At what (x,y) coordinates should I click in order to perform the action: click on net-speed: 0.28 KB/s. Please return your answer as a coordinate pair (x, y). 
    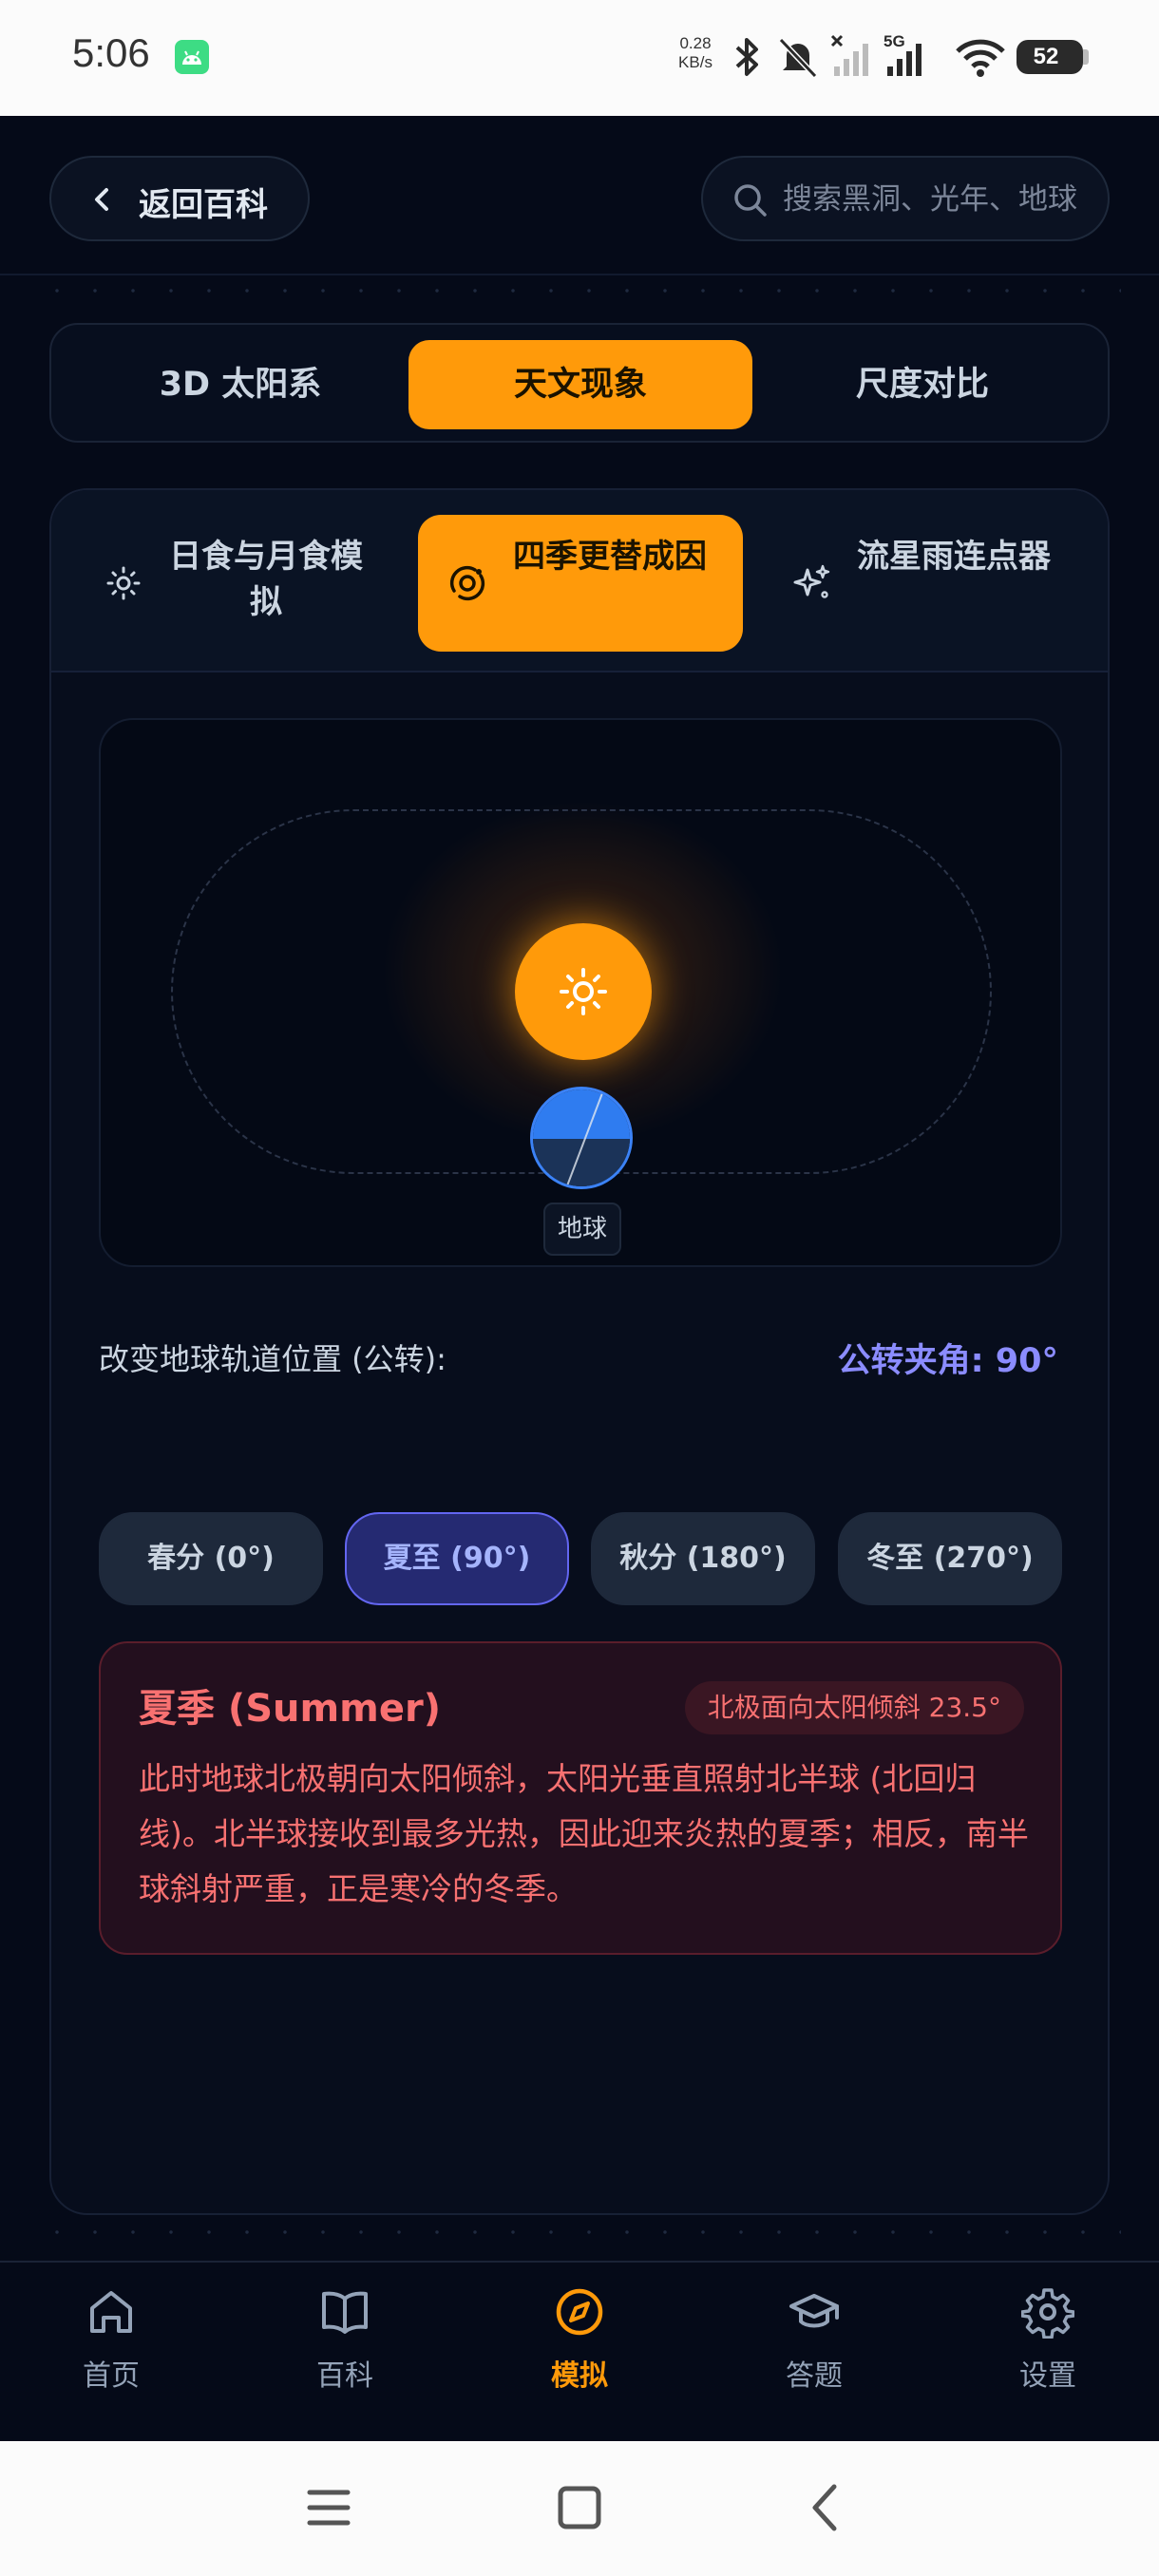
    Looking at the image, I should click on (695, 53).